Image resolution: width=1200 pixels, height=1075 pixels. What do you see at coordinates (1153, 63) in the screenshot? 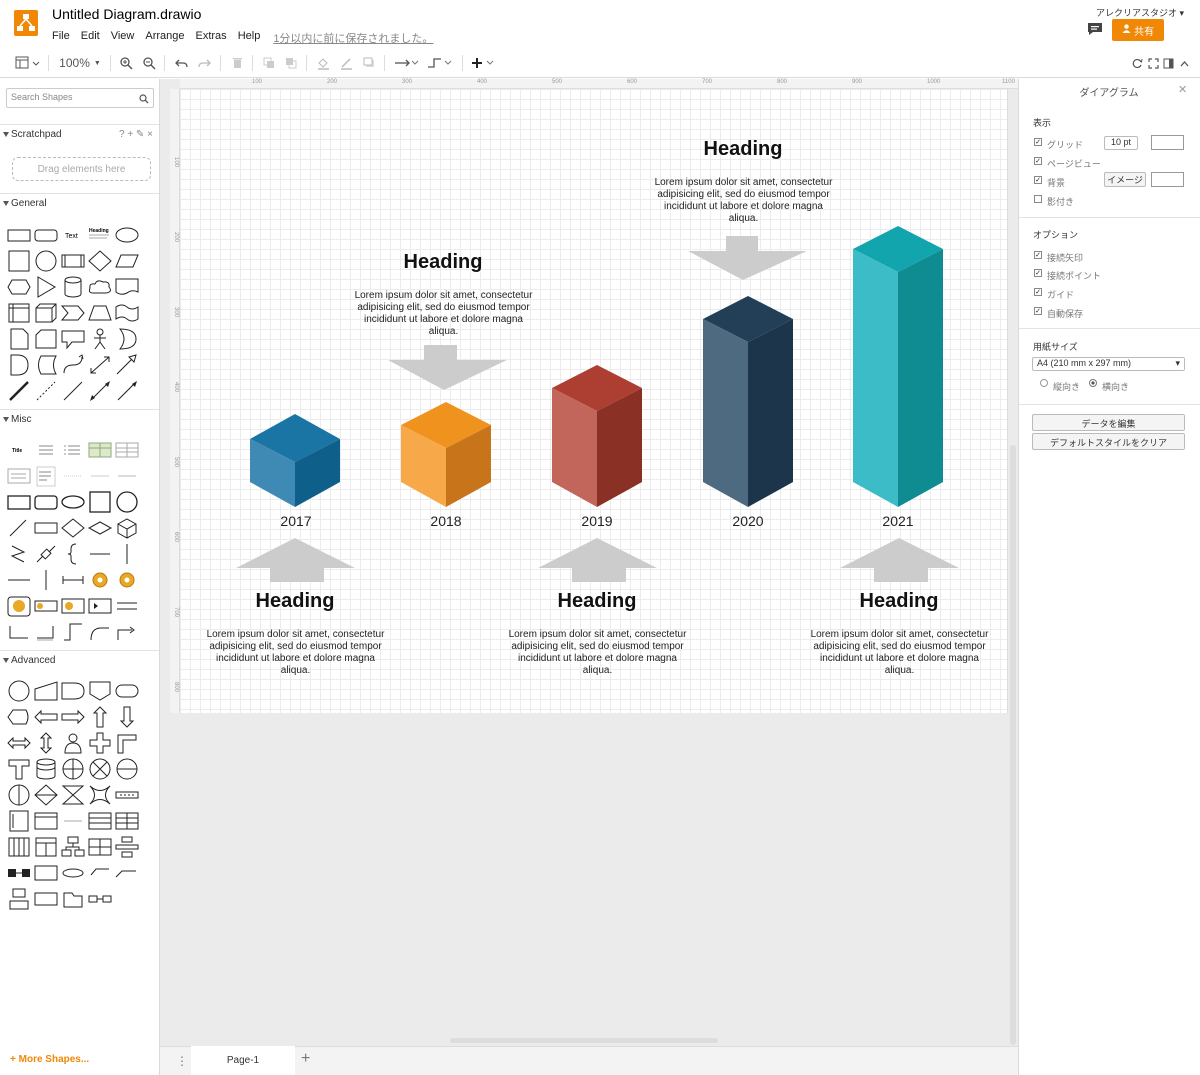
I see `fit-page-icon` at bounding box center [1153, 63].